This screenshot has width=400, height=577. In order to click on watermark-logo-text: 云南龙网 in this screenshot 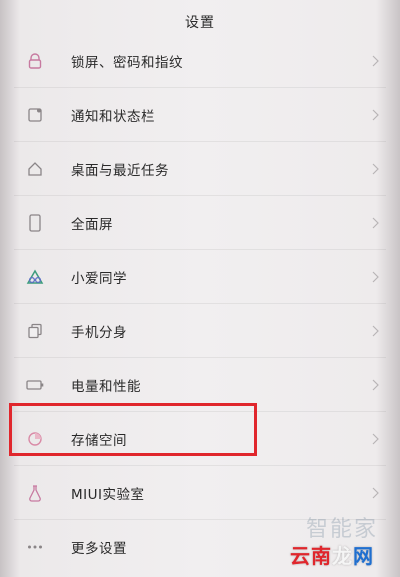, I will do `click(332, 556)`.